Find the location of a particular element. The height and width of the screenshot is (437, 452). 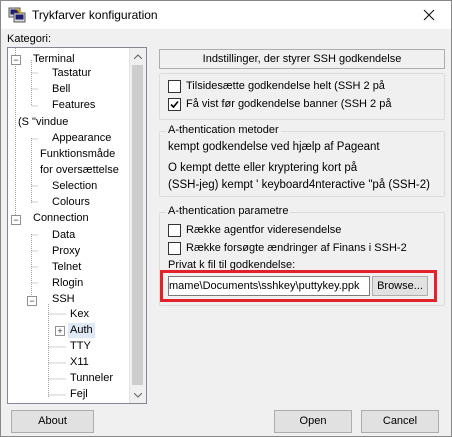

close-button is located at coordinates (429, 15).